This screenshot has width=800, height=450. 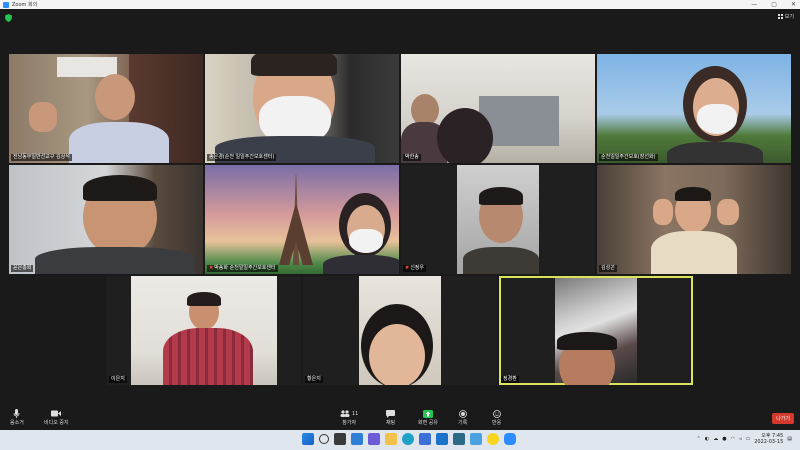 What do you see at coordinates (717, 119) in the screenshot?
I see `face-mask` at bounding box center [717, 119].